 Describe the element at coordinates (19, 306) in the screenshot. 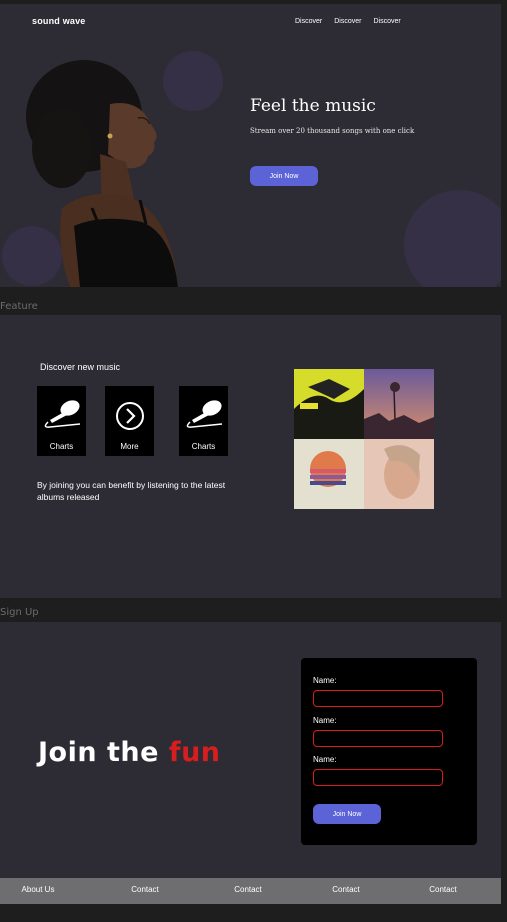

I see `frame-label: Feature` at that location.